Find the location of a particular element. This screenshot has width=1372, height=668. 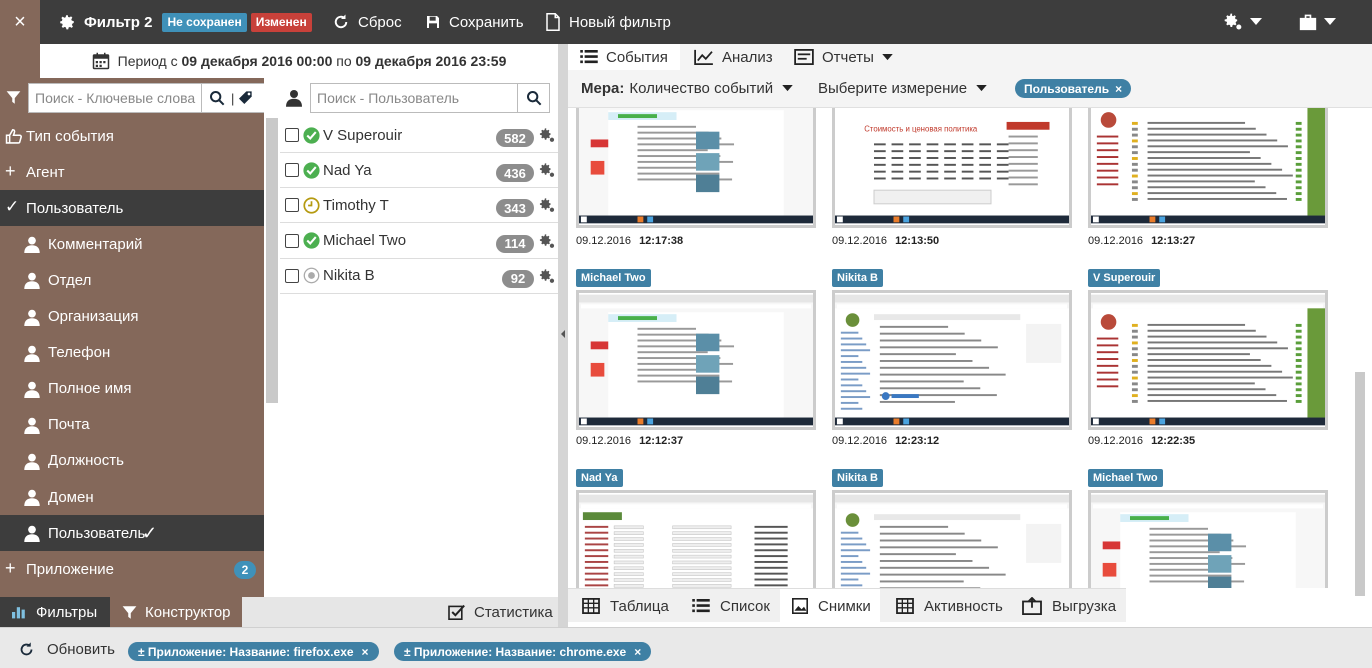

sidebar-item: Домен is located at coordinates (132, 497).